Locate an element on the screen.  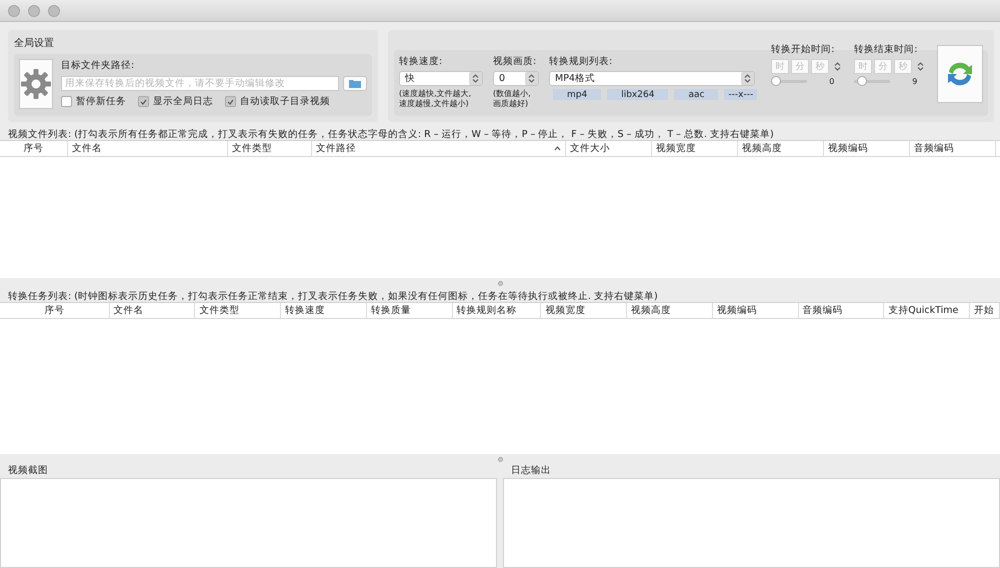
zoom-button is located at coordinates (54, 10).